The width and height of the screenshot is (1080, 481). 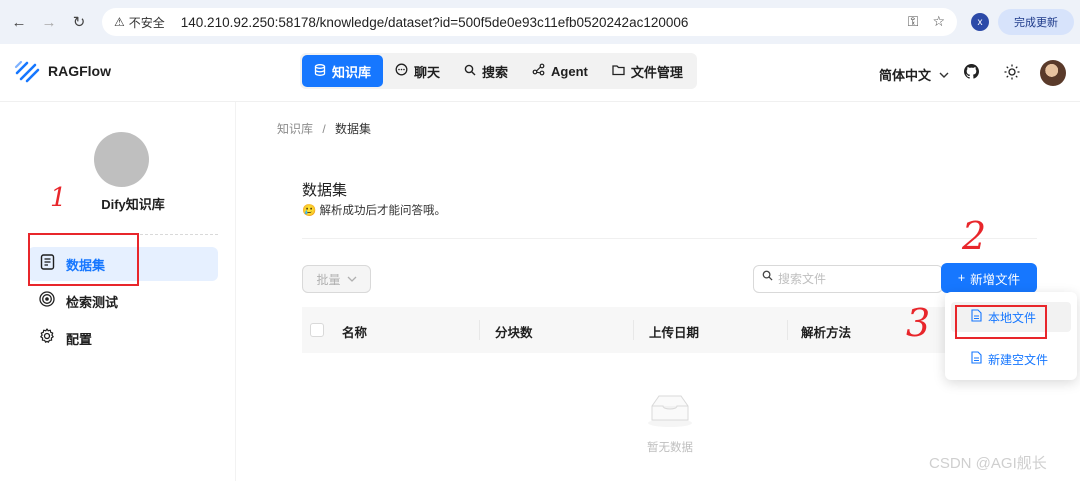 What do you see at coordinates (119, 22) in the screenshot?
I see `warning-icon: ⚠` at bounding box center [119, 22].